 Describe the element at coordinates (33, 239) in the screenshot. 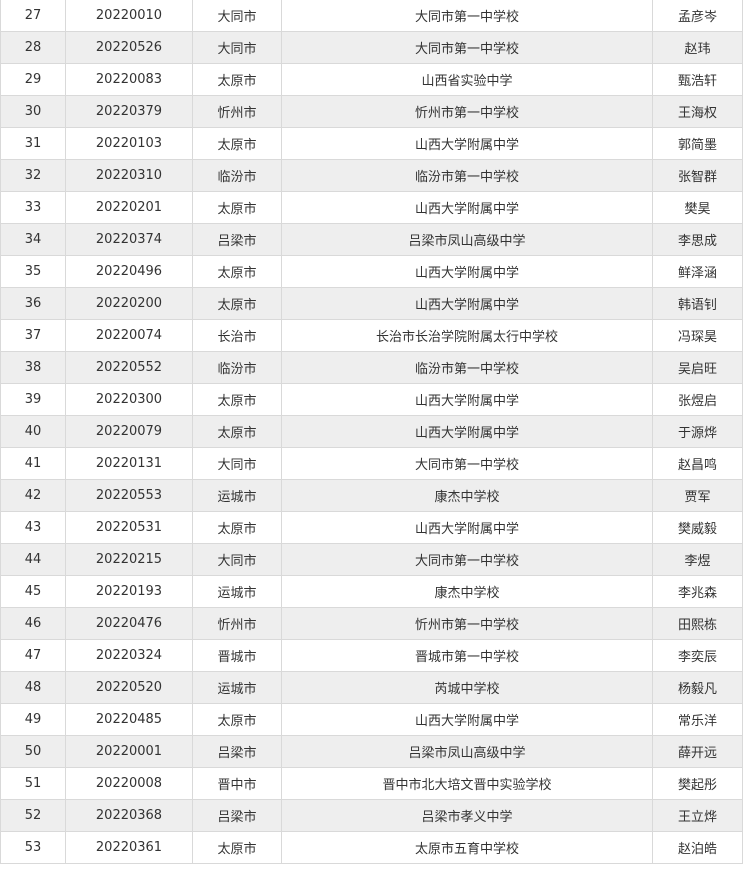

I see `rank-cell: 34` at that location.